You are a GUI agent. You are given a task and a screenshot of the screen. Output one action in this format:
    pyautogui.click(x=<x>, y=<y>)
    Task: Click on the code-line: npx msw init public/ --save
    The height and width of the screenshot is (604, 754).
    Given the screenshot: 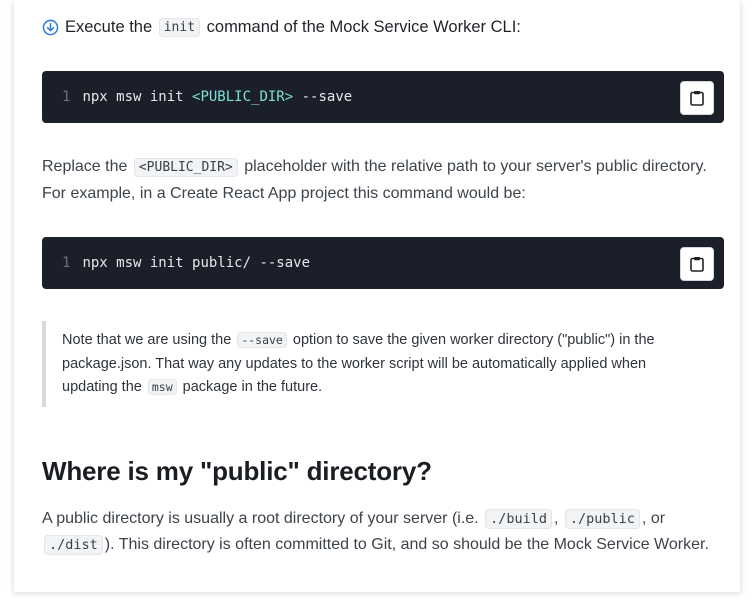 What is the action you would take?
    pyautogui.click(x=196, y=263)
    